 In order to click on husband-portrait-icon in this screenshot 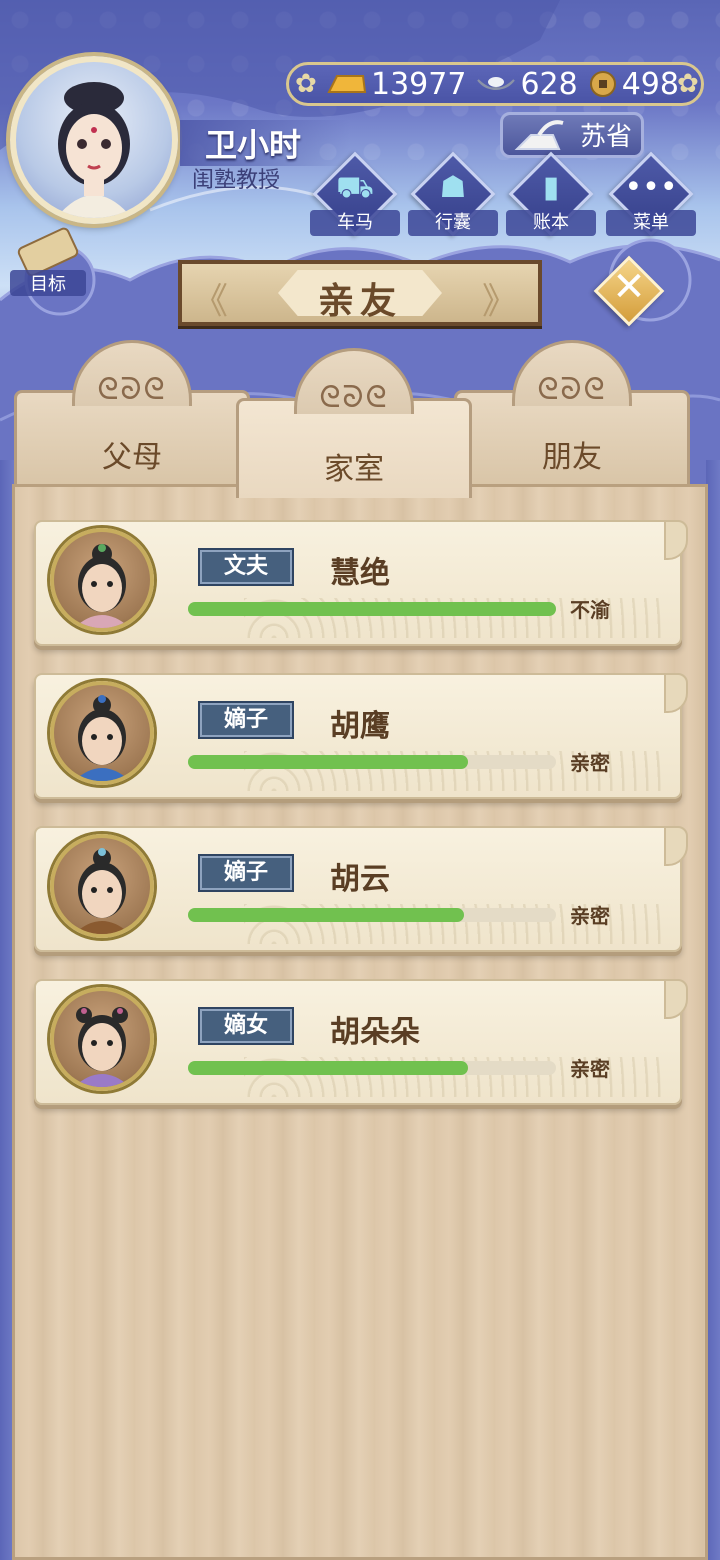, I will do `click(102, 586)`.